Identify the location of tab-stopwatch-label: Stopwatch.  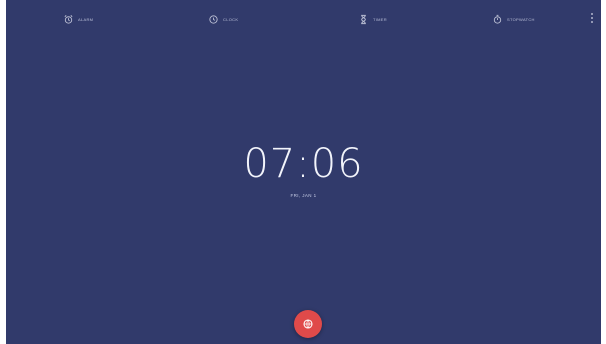
(521, 19).